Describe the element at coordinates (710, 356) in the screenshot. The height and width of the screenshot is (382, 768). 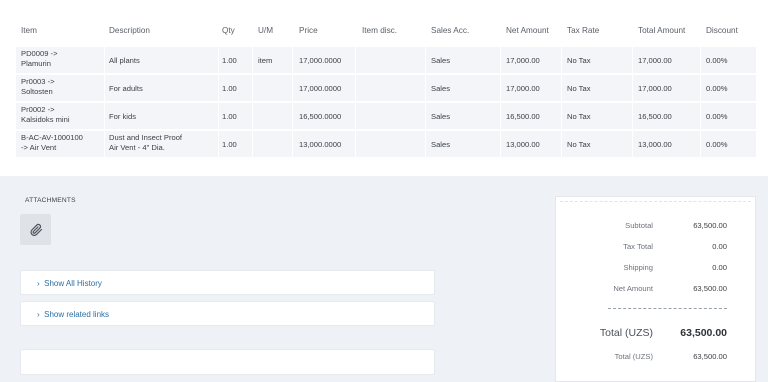
I see `total-small-value: 63,500.00` at that location.